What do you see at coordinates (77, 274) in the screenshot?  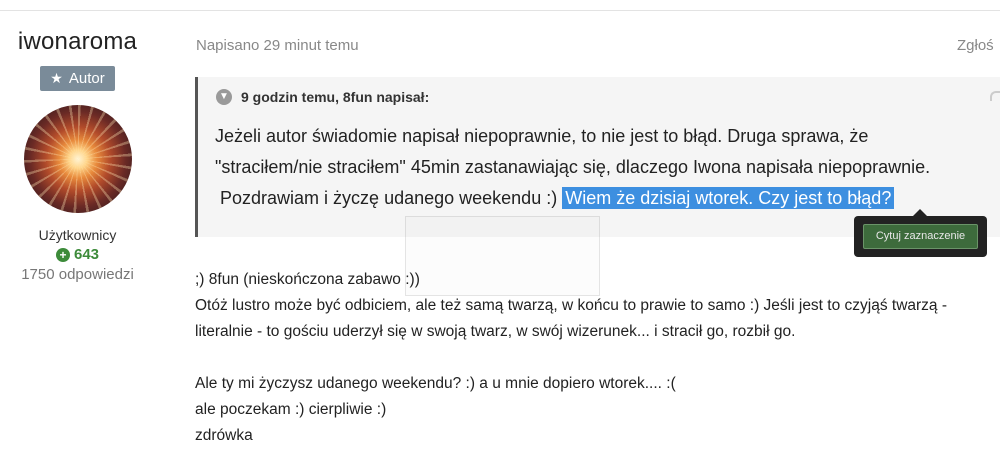 I see `post-count: 1750 odpowiedzi` at bounding box center [77, 274].